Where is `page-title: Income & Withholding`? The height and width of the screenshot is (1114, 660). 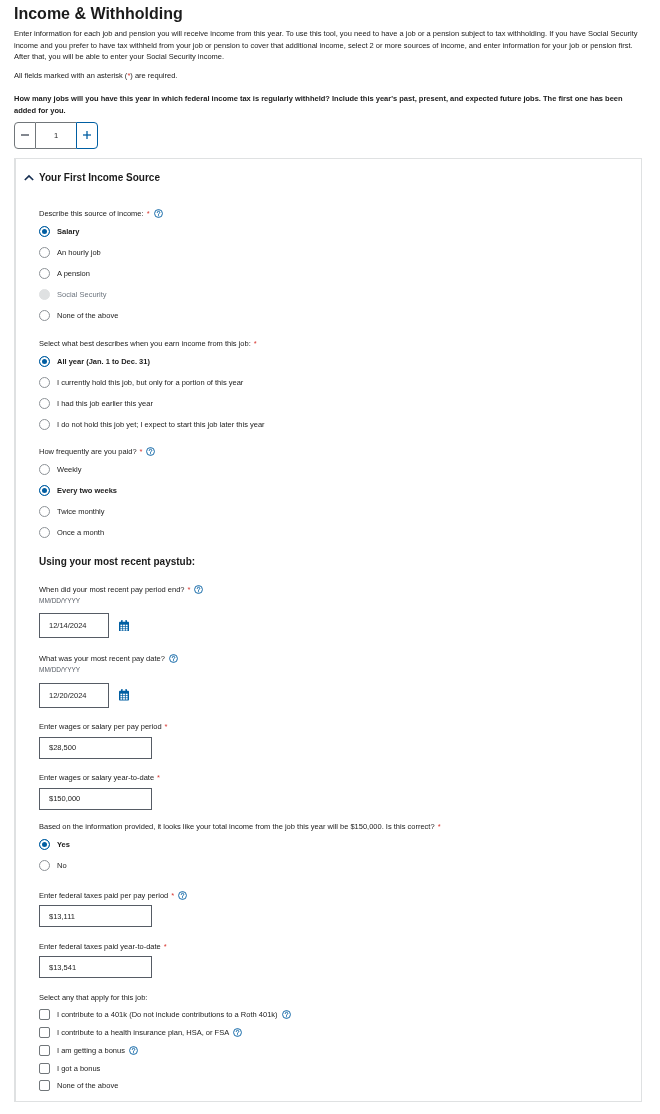
page-title: Income & Withholding is located at coordinates (99, 14).